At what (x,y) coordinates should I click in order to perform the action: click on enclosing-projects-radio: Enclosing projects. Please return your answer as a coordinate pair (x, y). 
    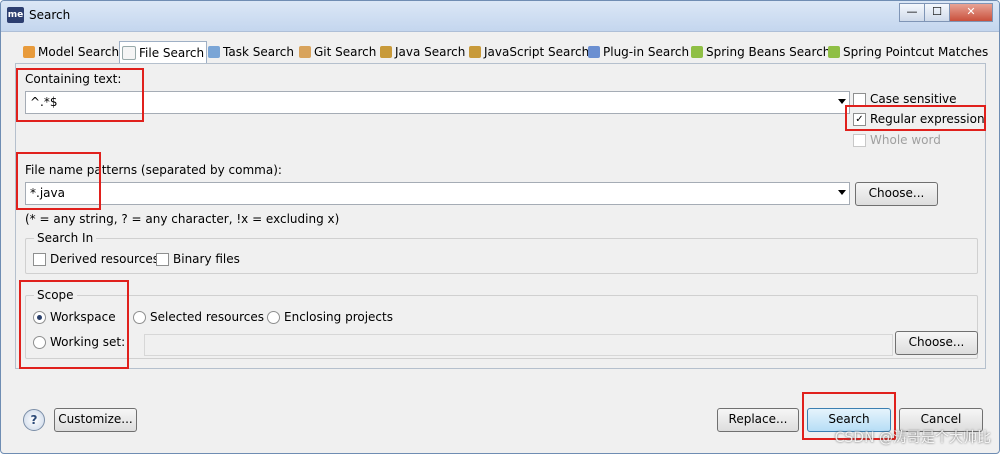
    Looking at the image, I should click on (330, 317).